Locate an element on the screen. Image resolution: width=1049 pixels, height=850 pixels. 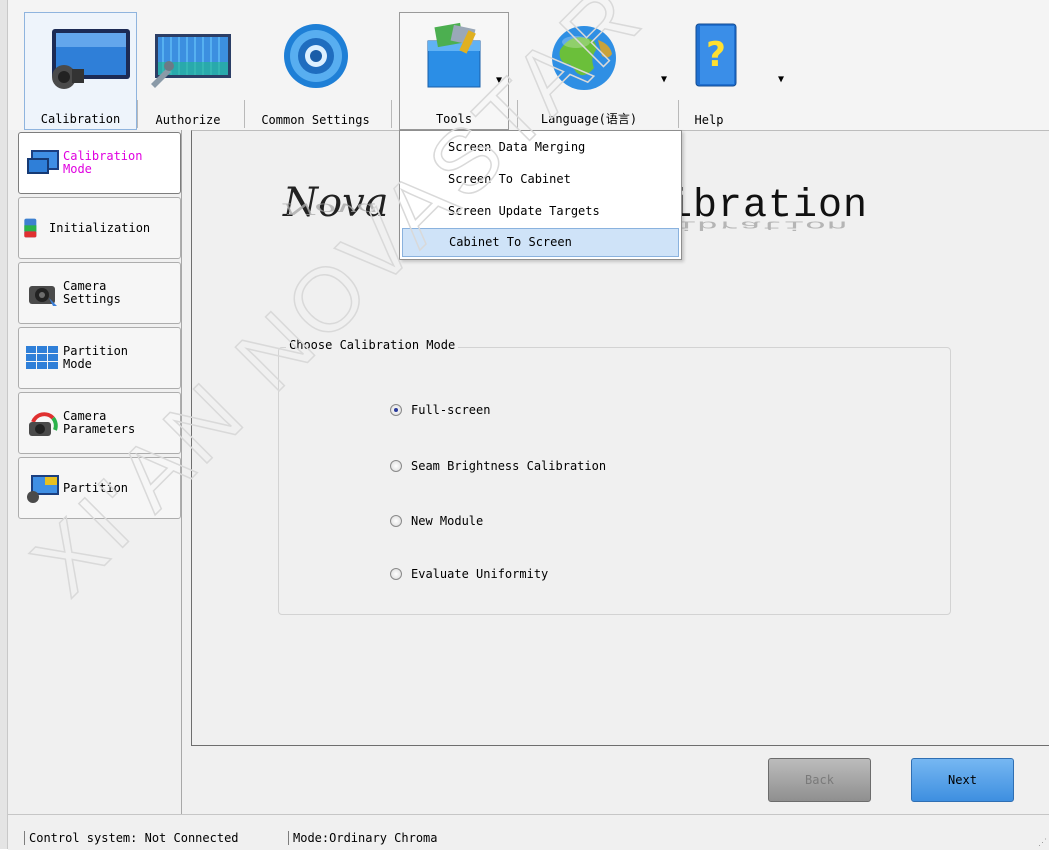
toolbar-authorize-button: Authorize is located at coordinates (188, 71).